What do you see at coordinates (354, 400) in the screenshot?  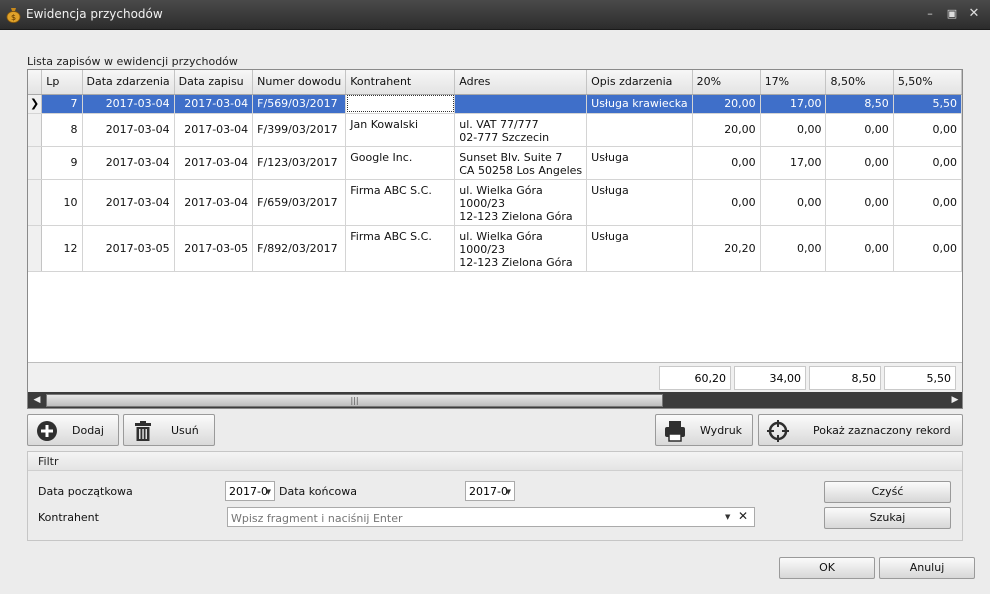 I see `scrollbar-thumb: |||` at bounding box center [354, 400].